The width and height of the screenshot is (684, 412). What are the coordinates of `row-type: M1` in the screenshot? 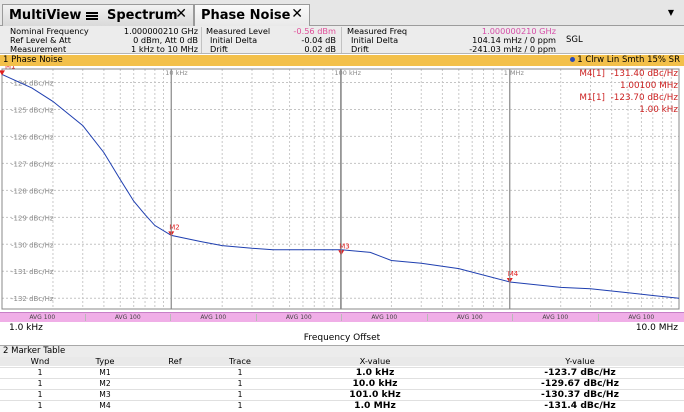 It's located at (105, 372).